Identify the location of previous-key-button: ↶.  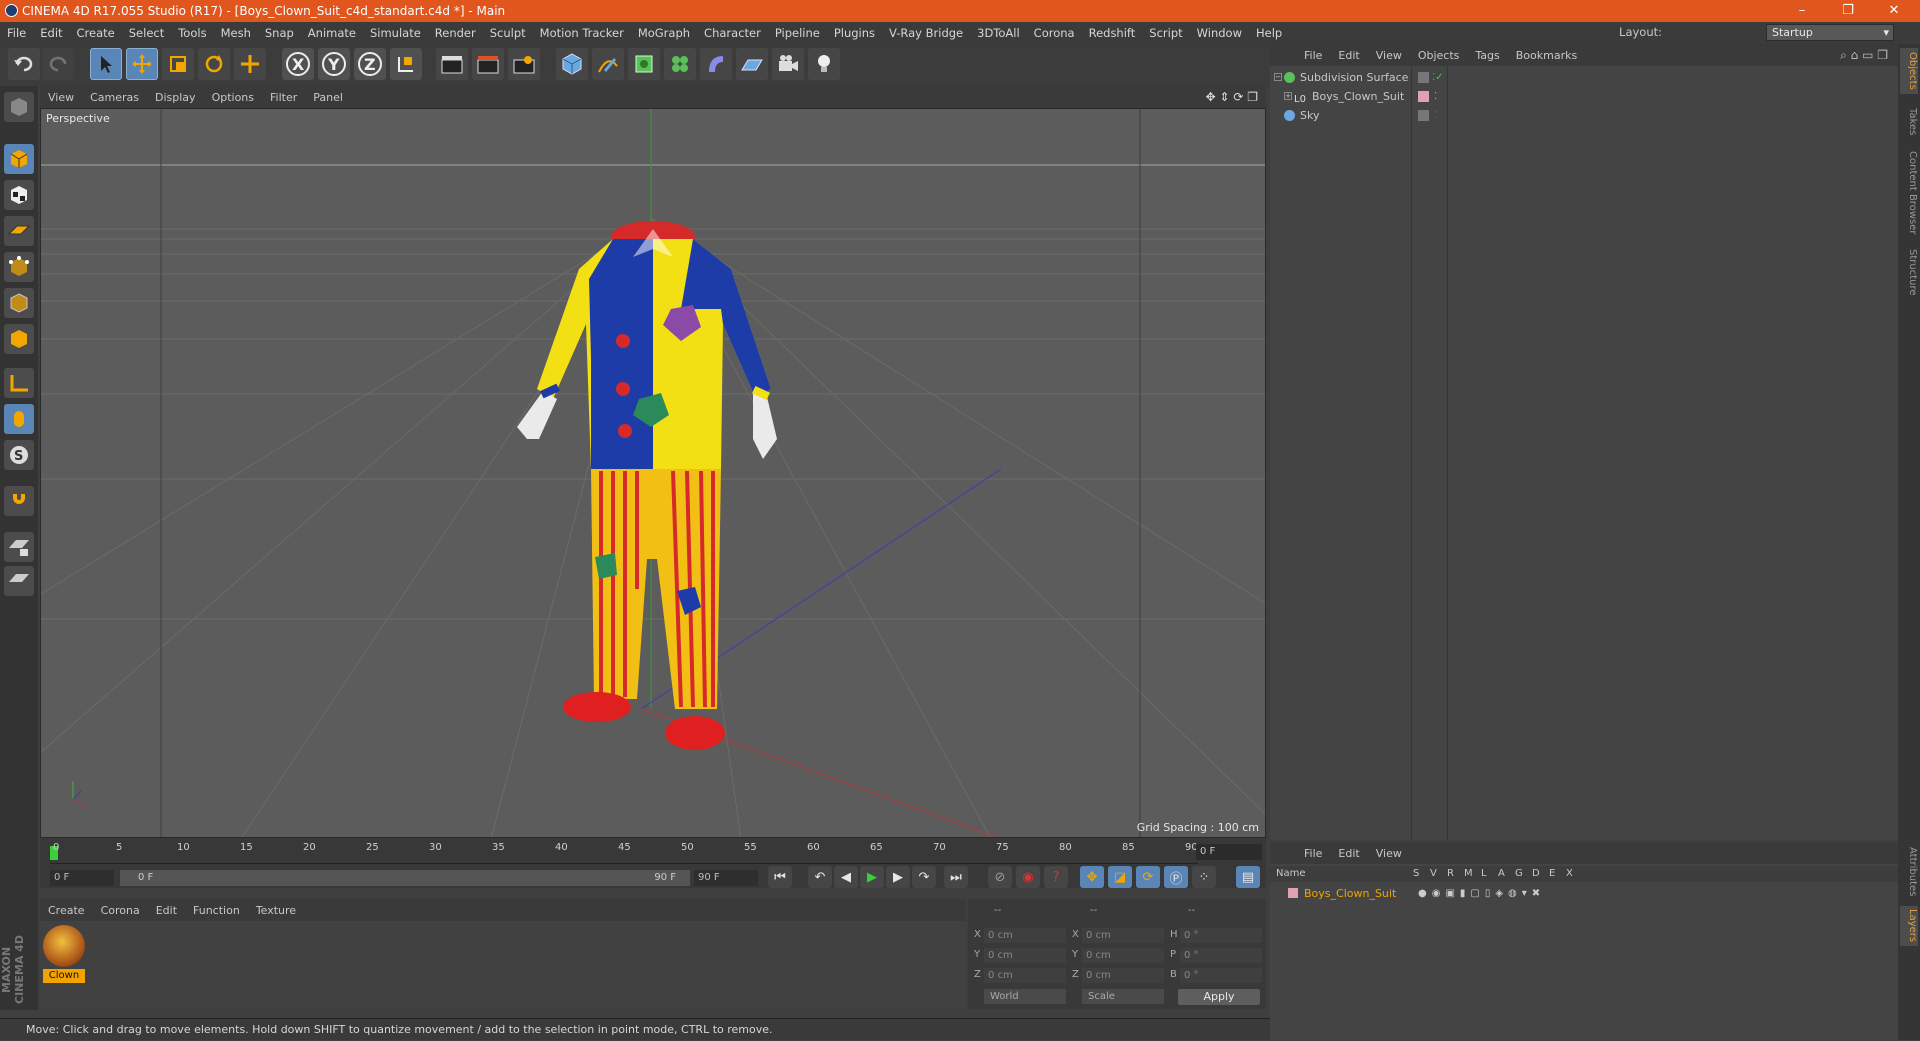
(820, 877).